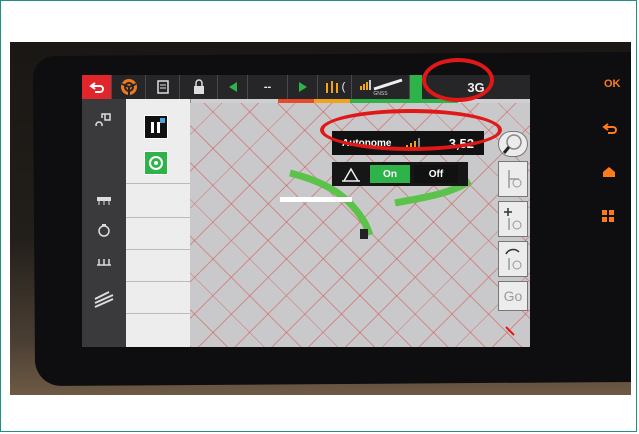 This screenshot has height=434, width=639. I want to click on lanes-icon, so click(331, 87).